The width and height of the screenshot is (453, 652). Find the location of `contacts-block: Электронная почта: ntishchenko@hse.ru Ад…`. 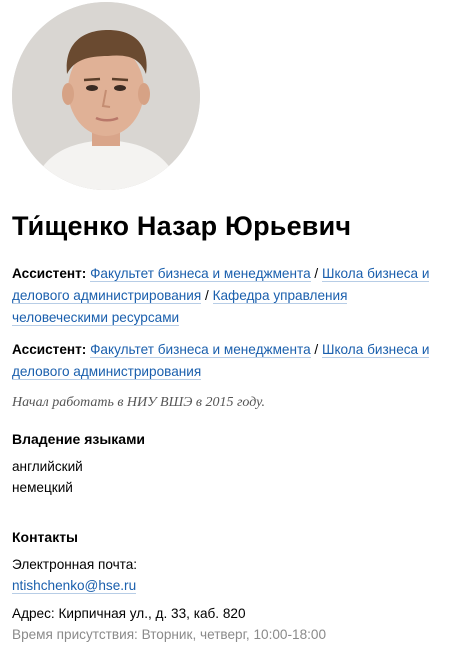

contacts-block: Электронная почта: ntishchenko@hse.ru Ад… is located at coordinates (228, 599).